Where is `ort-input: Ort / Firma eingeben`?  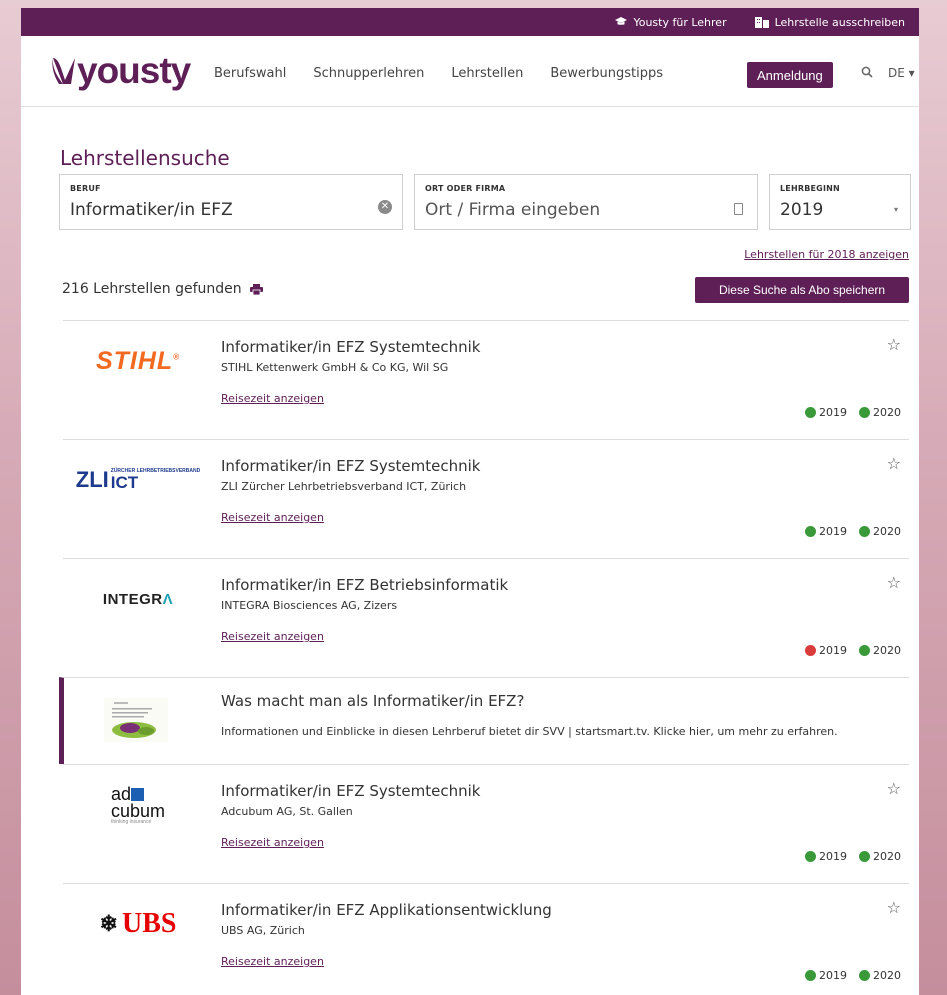 ort-input: Ort / Firma eingeben is located at coordinates (512, 210).